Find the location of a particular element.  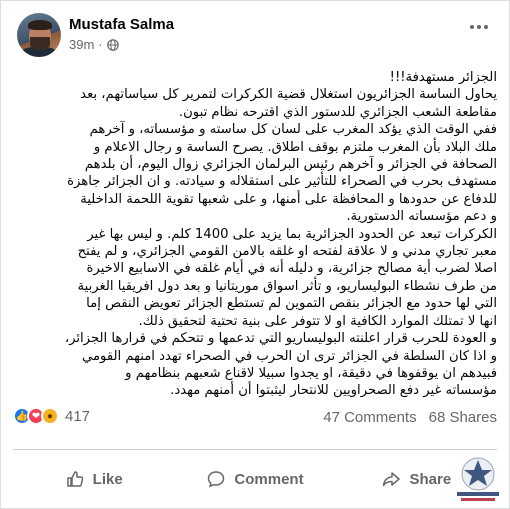

engagement-counts: 47 Comments 68 Shares is located at coordinates (410, 417).